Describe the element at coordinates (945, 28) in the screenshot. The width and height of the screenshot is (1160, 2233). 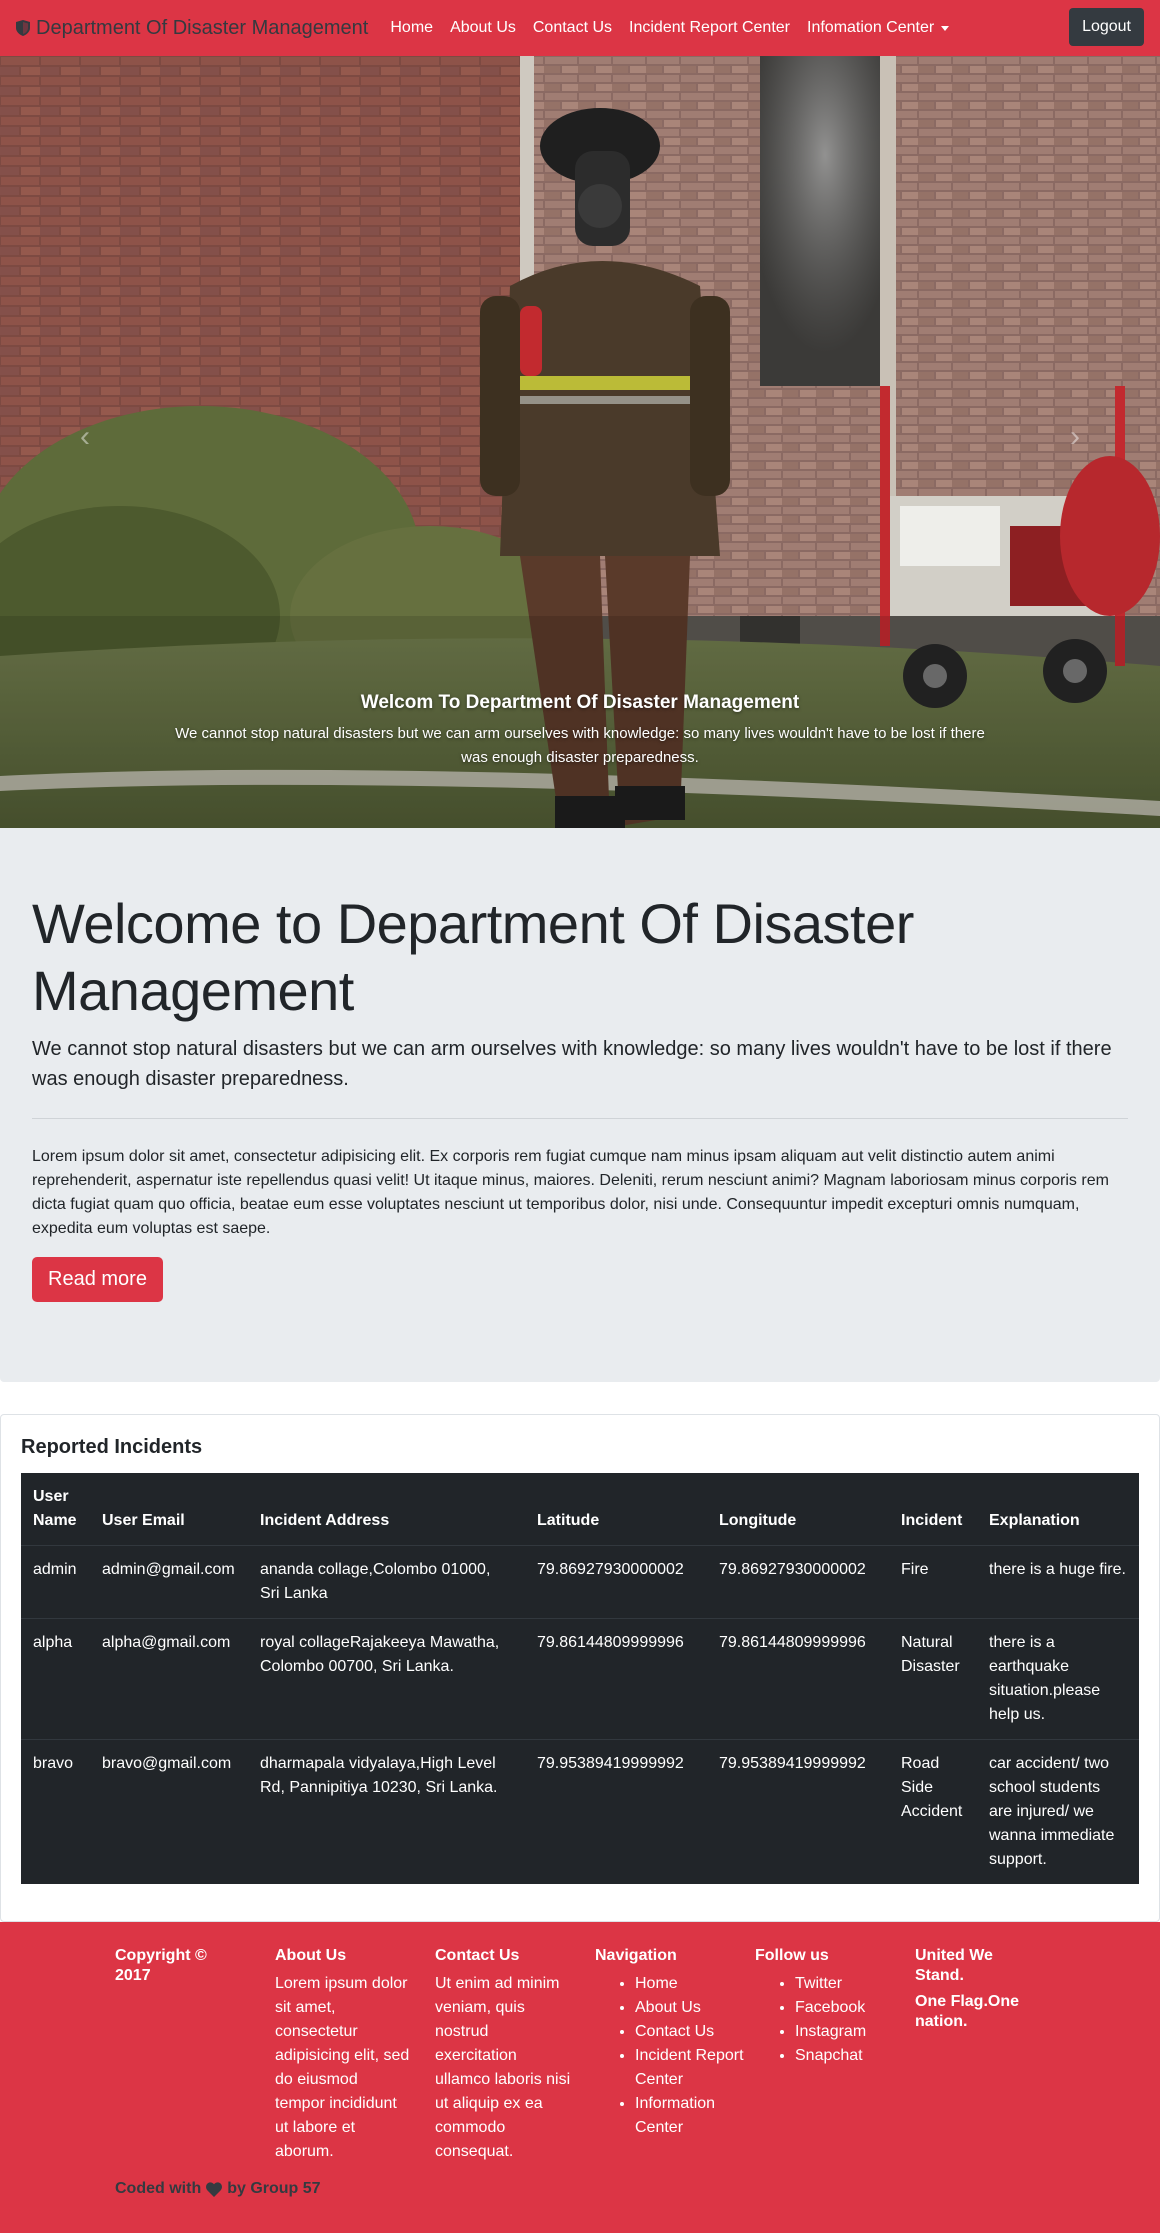
I see `caret-down-icon` at that location.